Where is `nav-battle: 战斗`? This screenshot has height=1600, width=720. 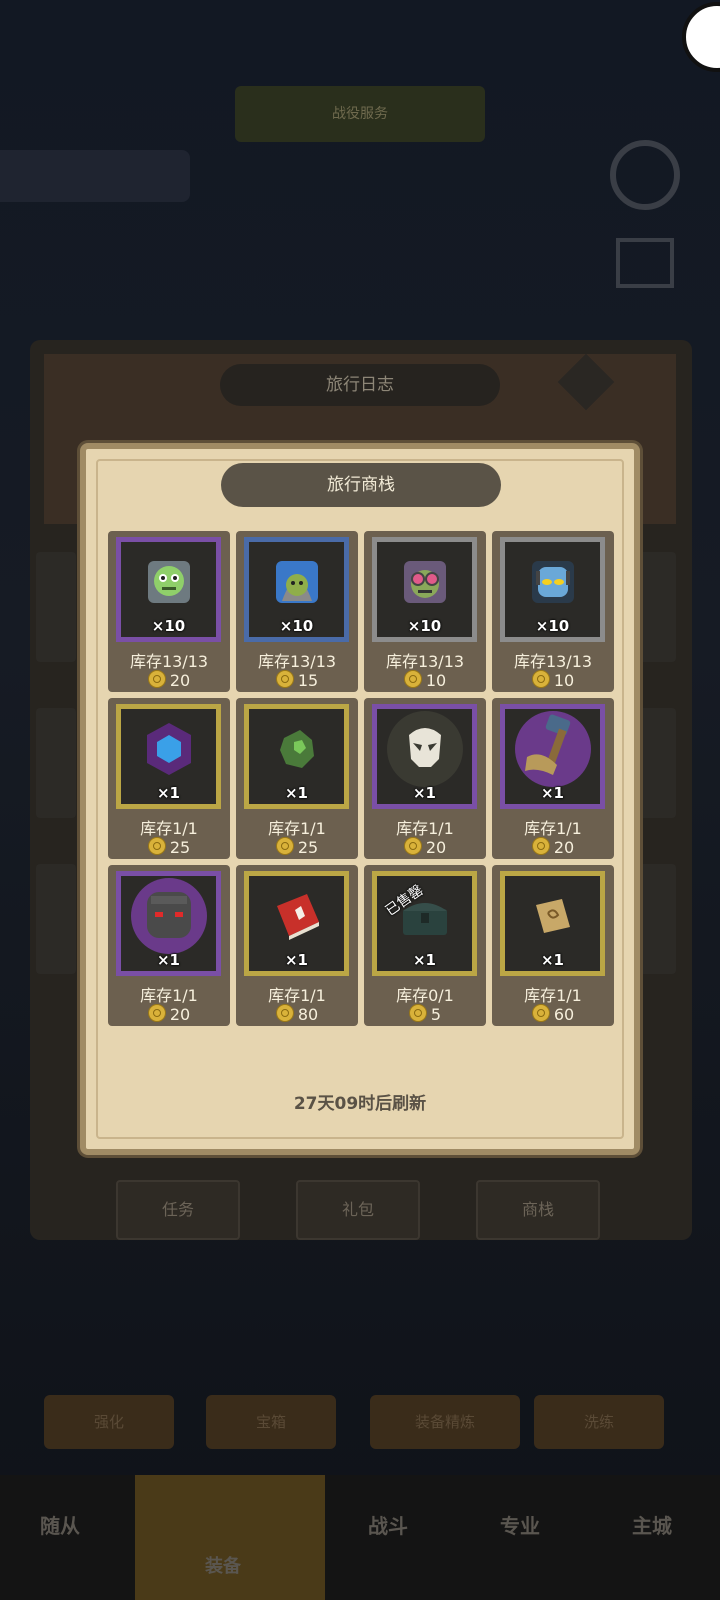 nav-battle: 战斗 is located at coordinates (388, 1526).